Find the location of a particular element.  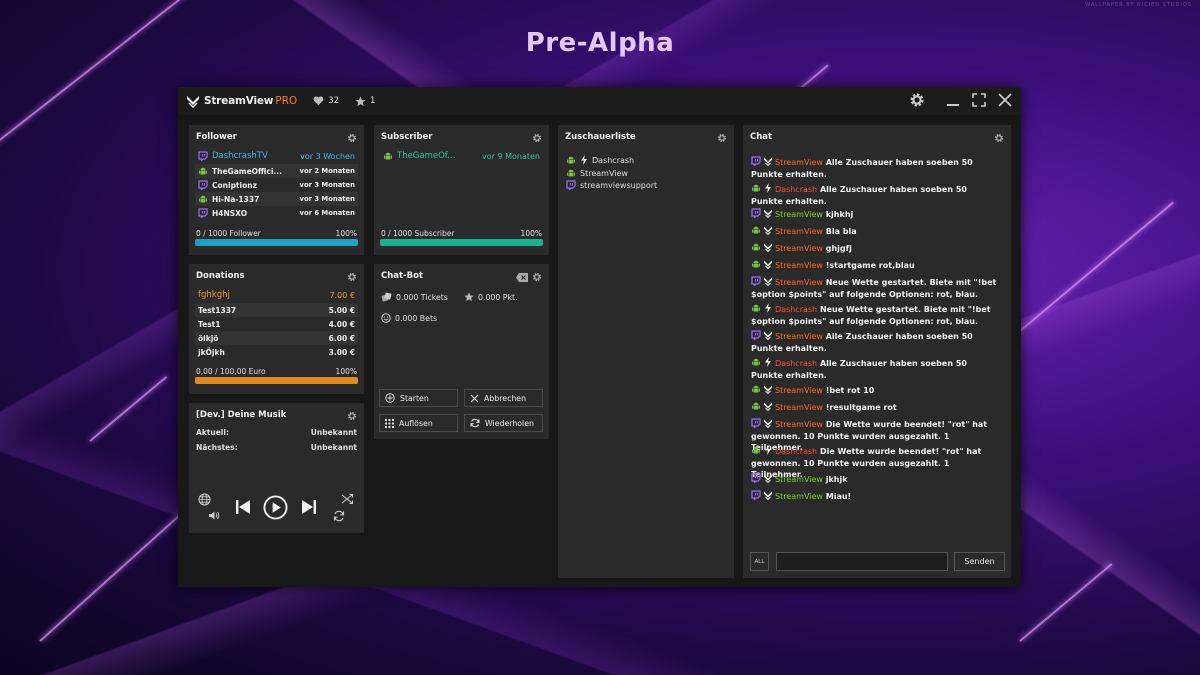

streamview-icon is located at coordinates (768, 389).